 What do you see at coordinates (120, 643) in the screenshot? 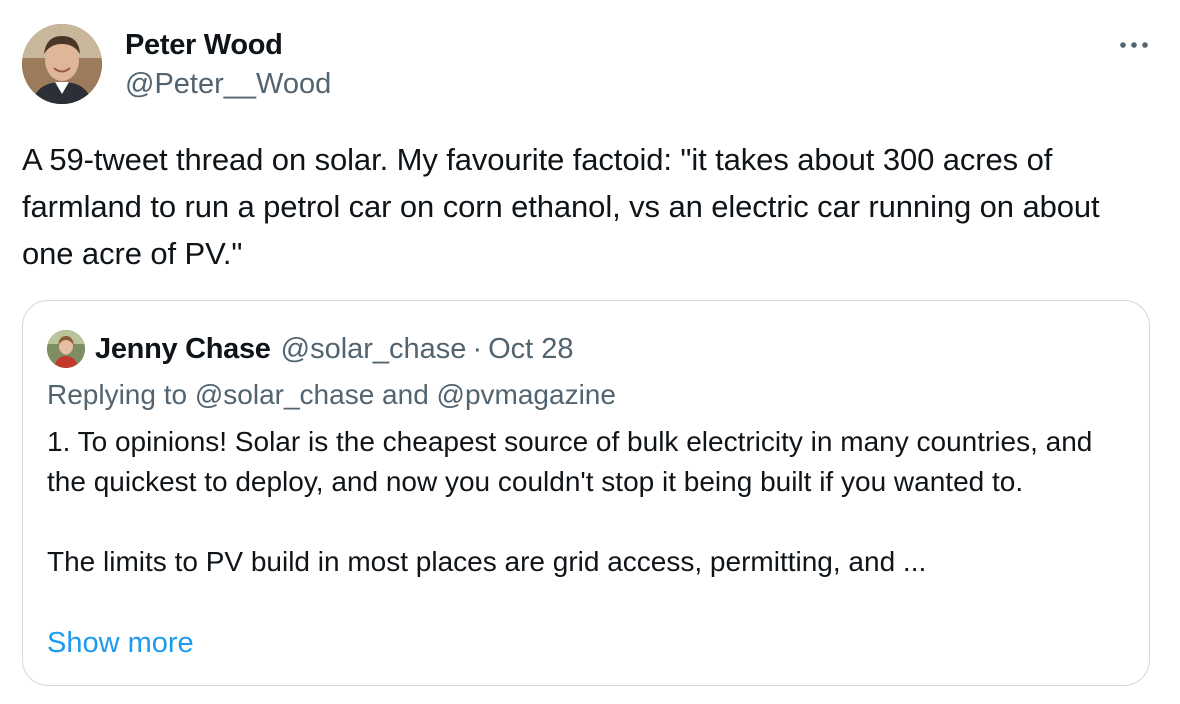
I see `show-more-link: Show more` at bounding box center [120, 643].